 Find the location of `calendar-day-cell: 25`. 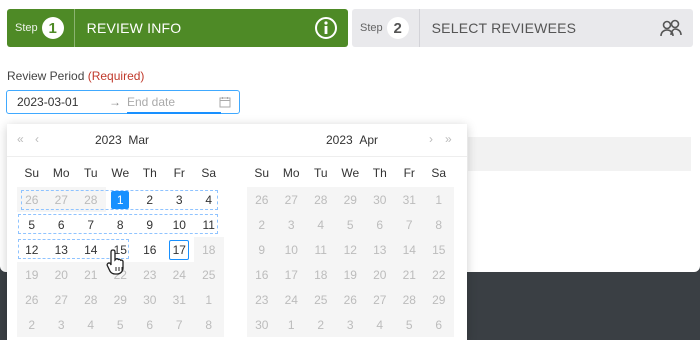

calendar-day-cell: 25 is located at coordinates (321, 299).